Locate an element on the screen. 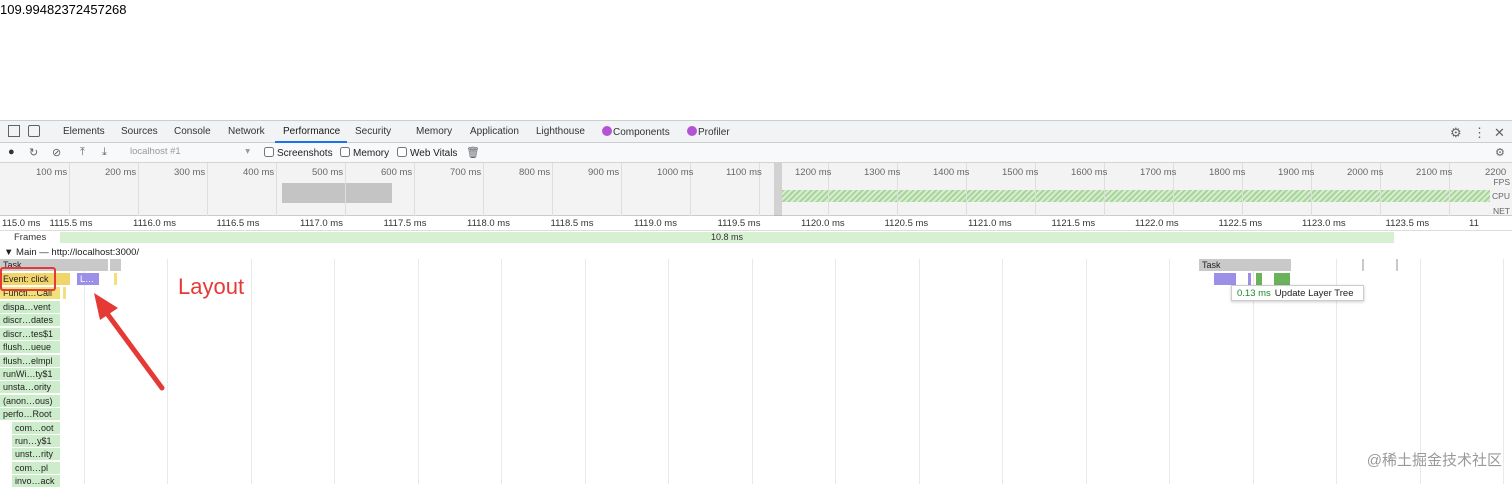  annotation-arrow is located at coordinates (129, 342).